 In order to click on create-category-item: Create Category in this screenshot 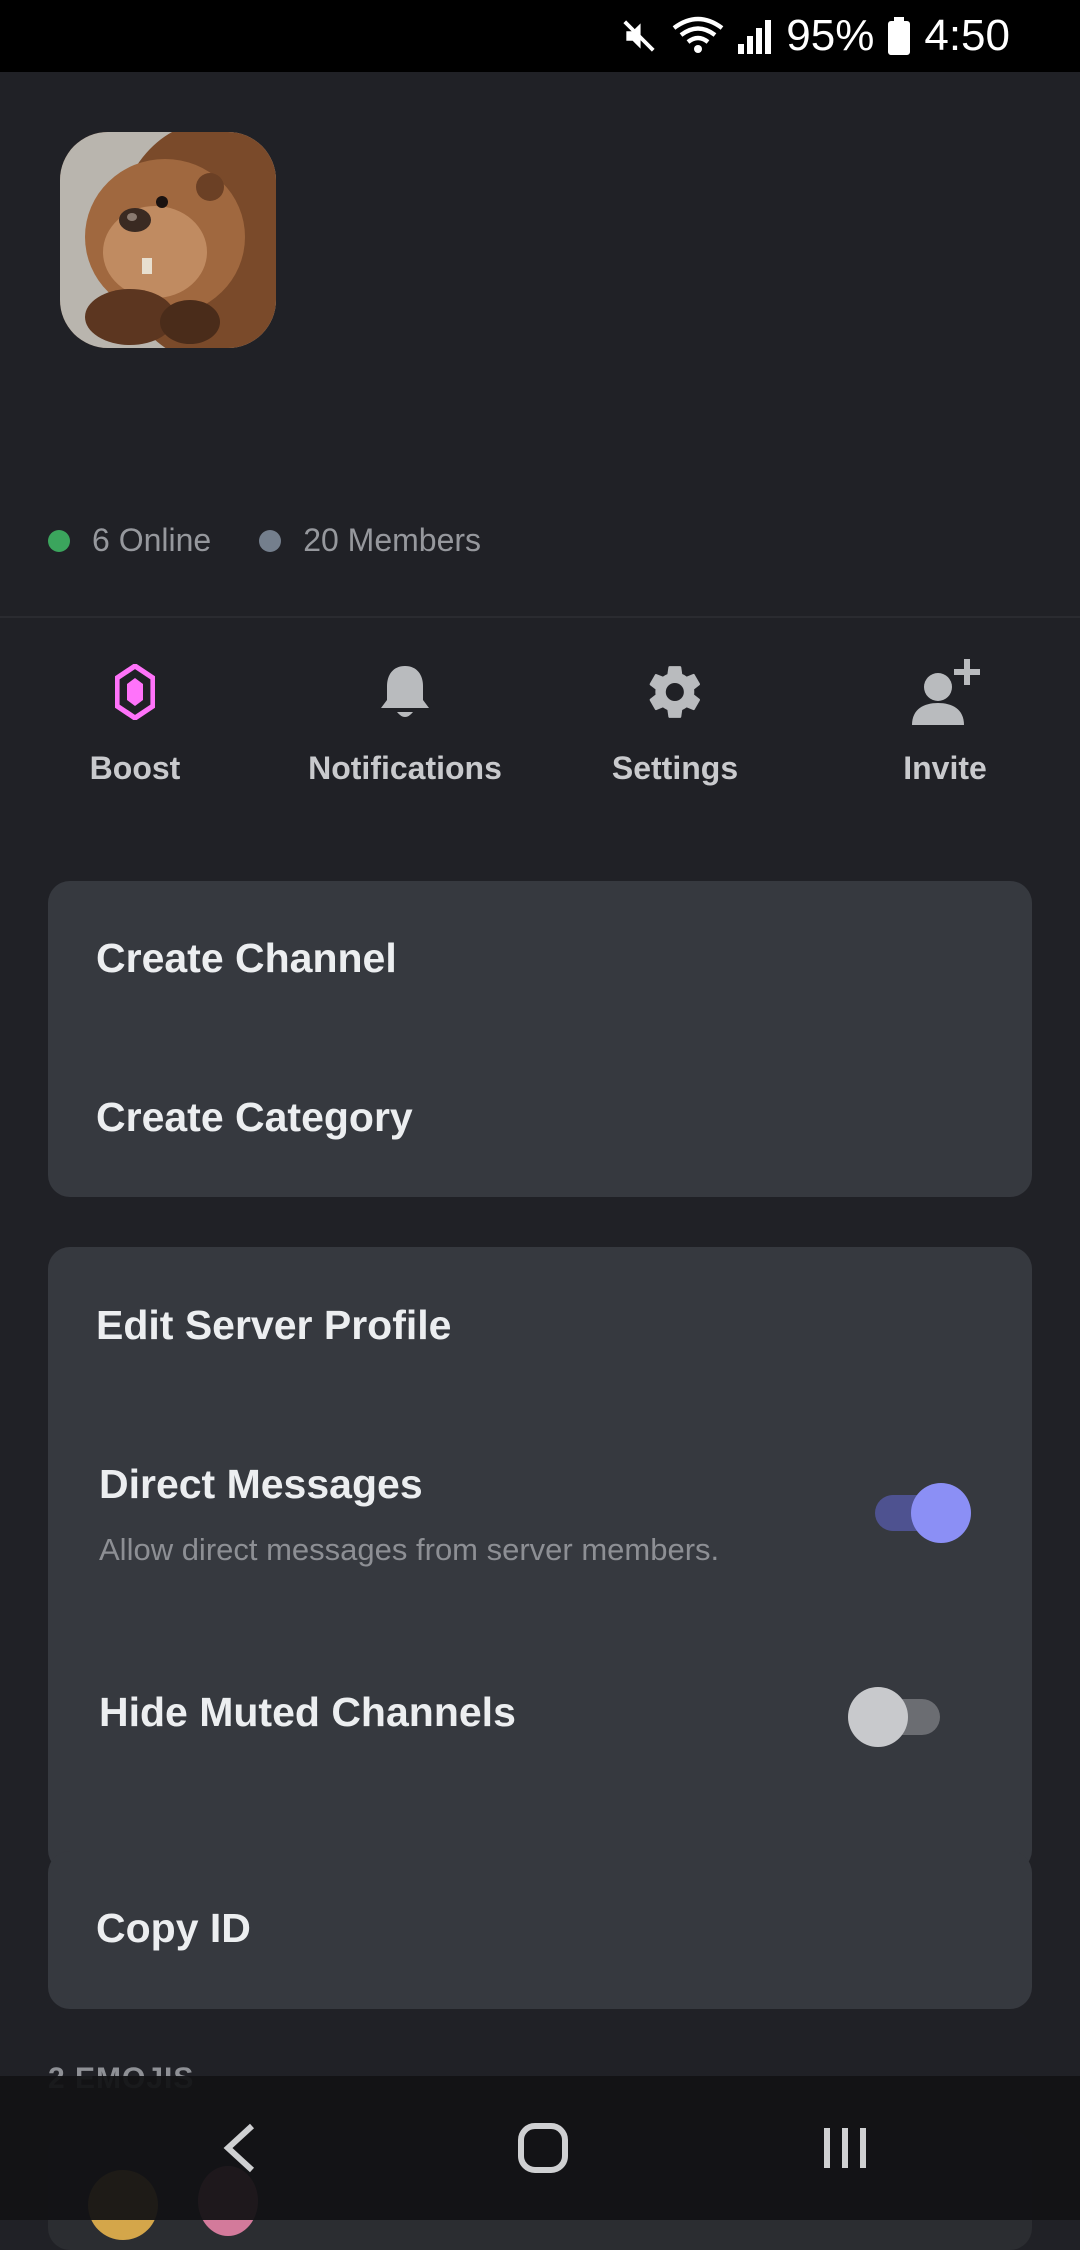, I will do `click(254, 1117)`.